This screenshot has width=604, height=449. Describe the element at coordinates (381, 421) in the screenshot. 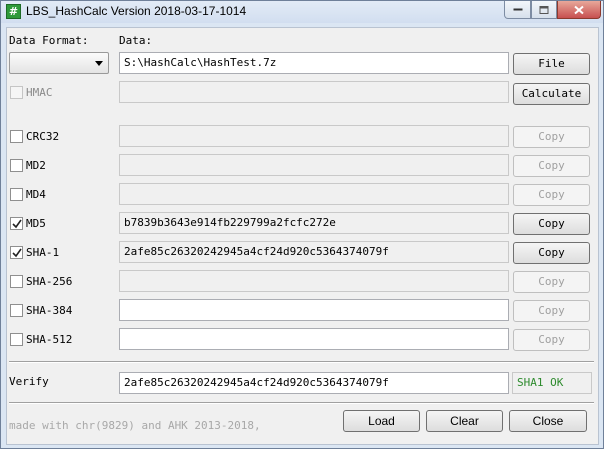

I see `load-button: Load` at that location.